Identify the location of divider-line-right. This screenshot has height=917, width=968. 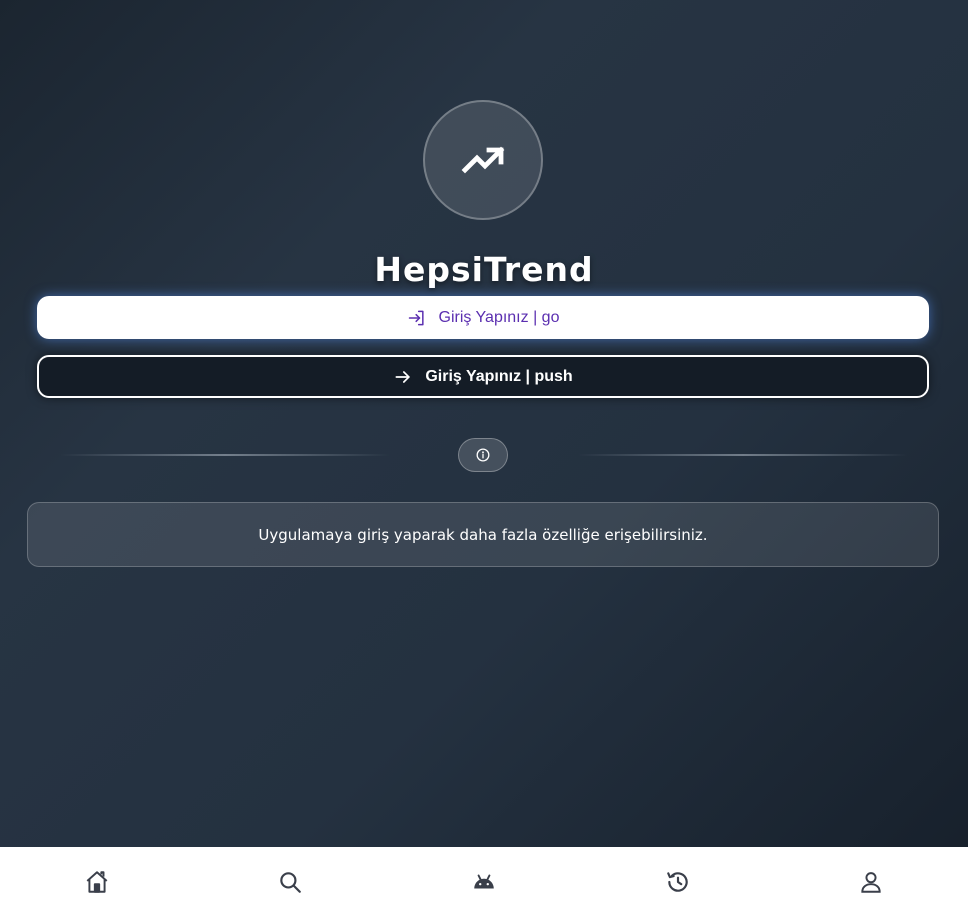
(743, 455).